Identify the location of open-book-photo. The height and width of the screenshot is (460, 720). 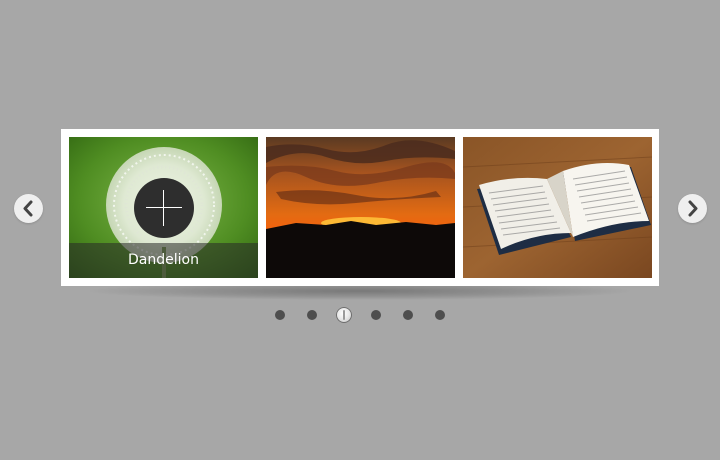
(557, 207).